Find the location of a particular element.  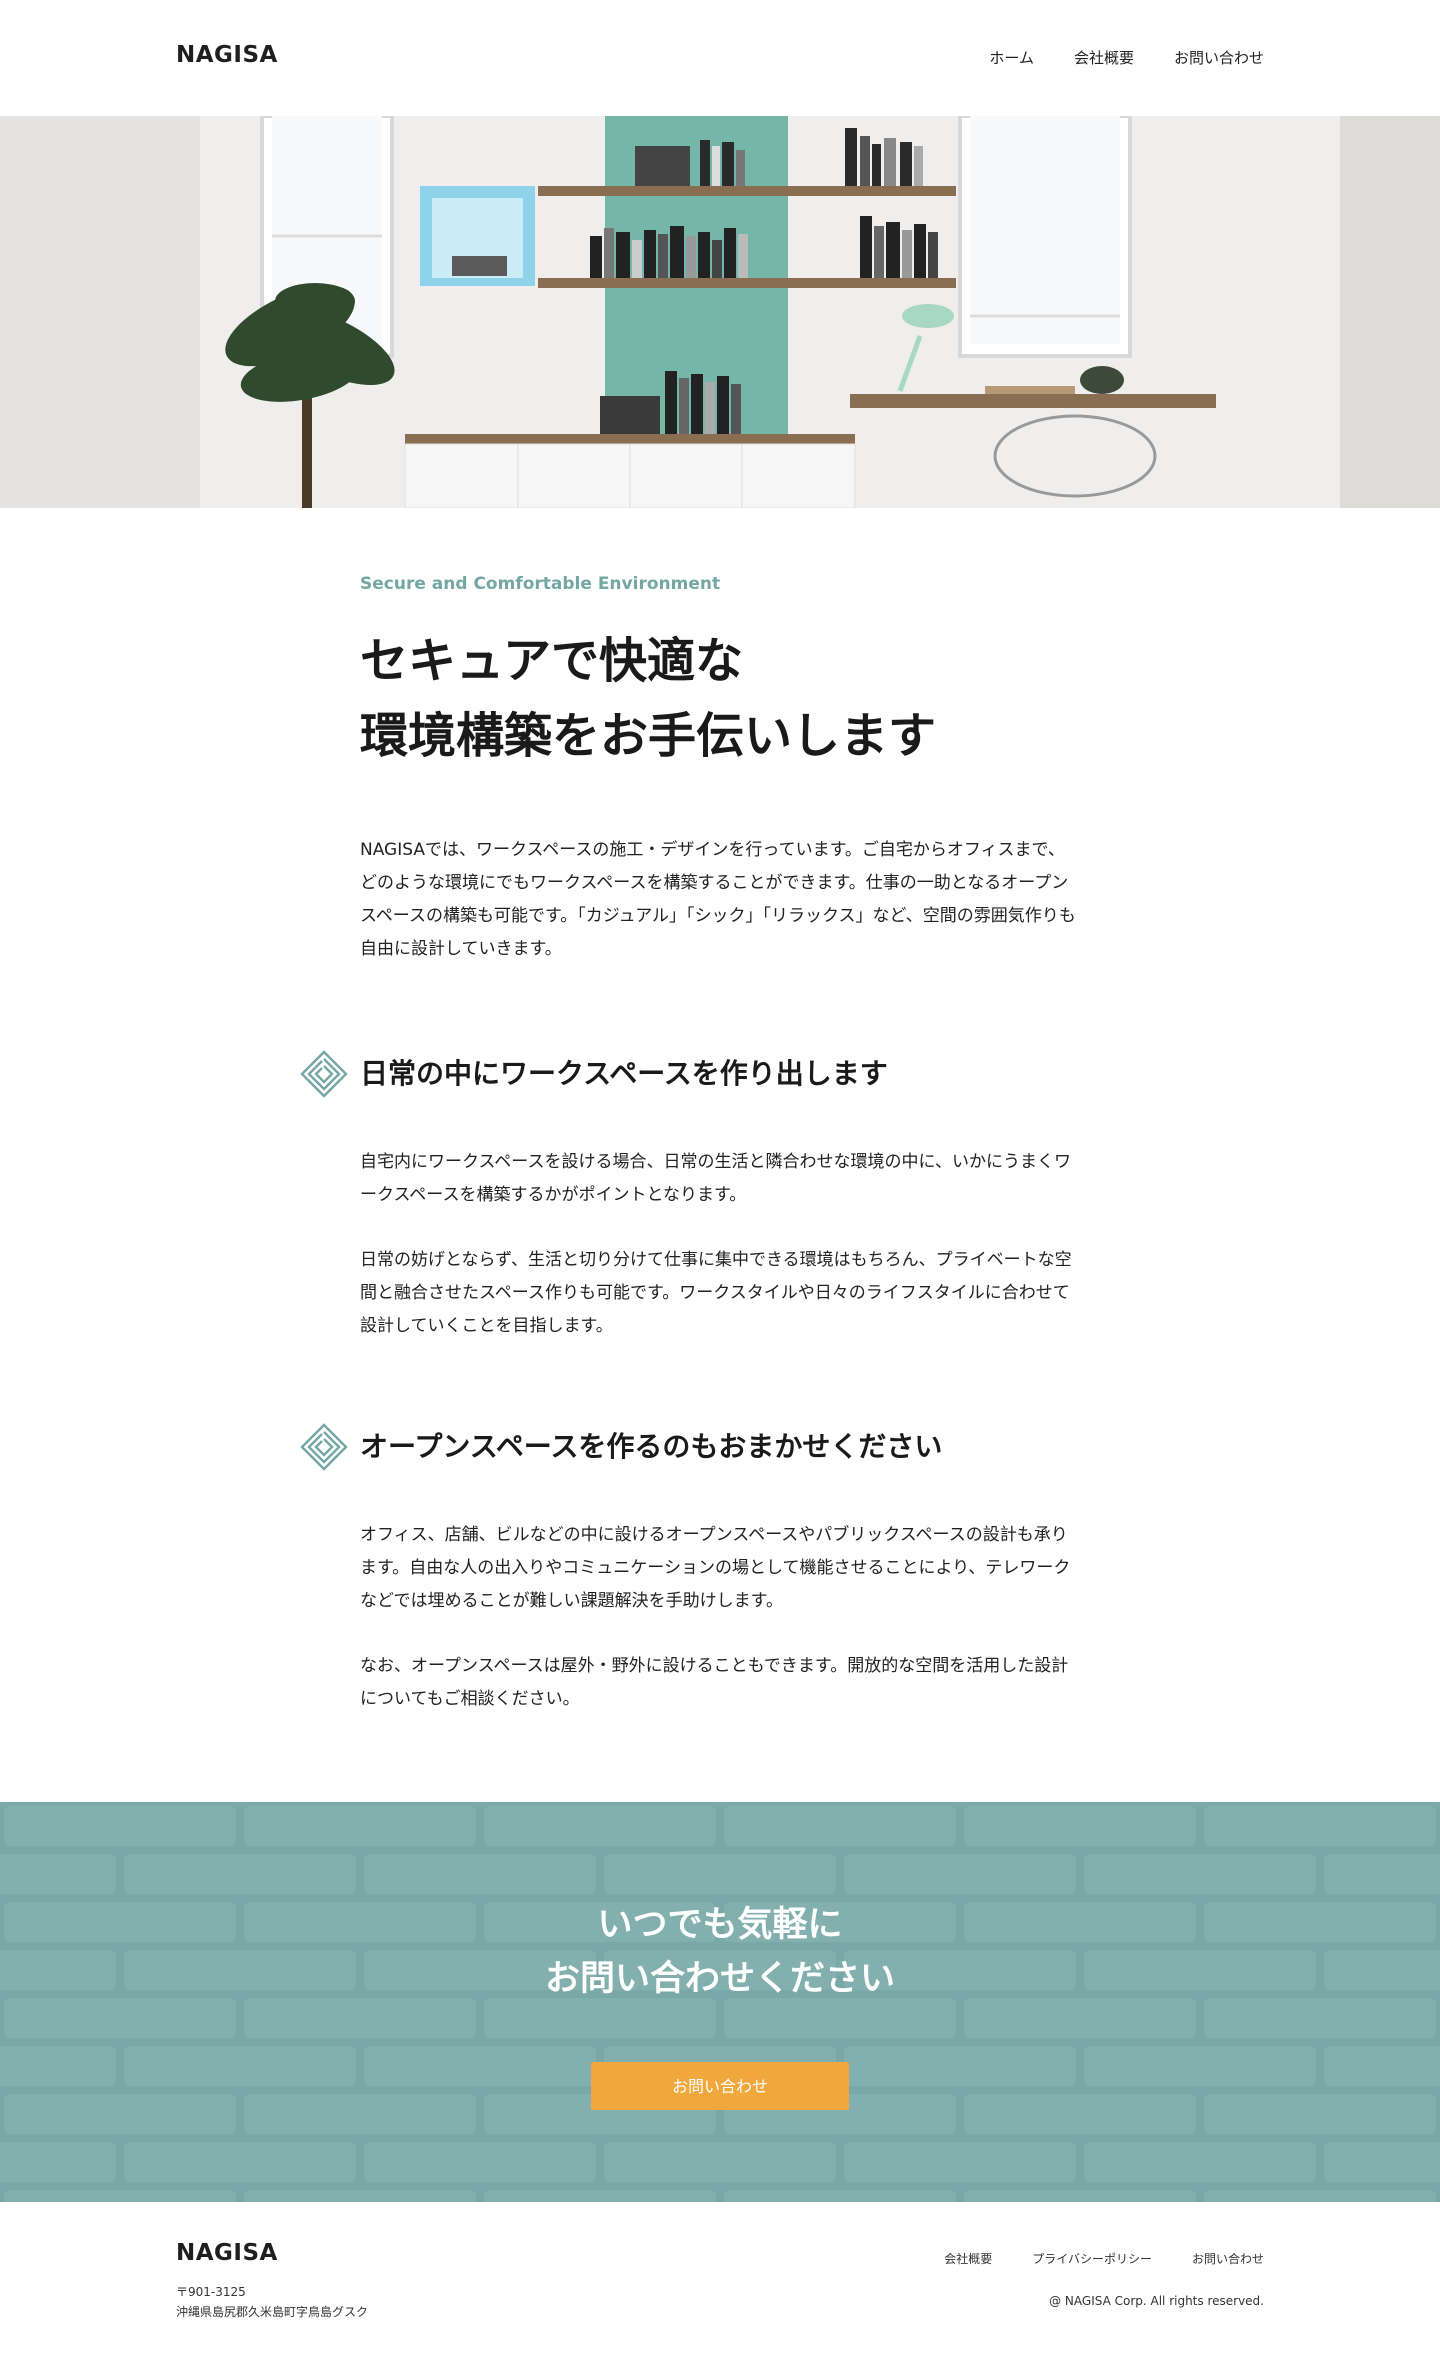

site-header: NAGISA ホーム 会社概要 お問い合わせ is located at coordinates (720, 58).